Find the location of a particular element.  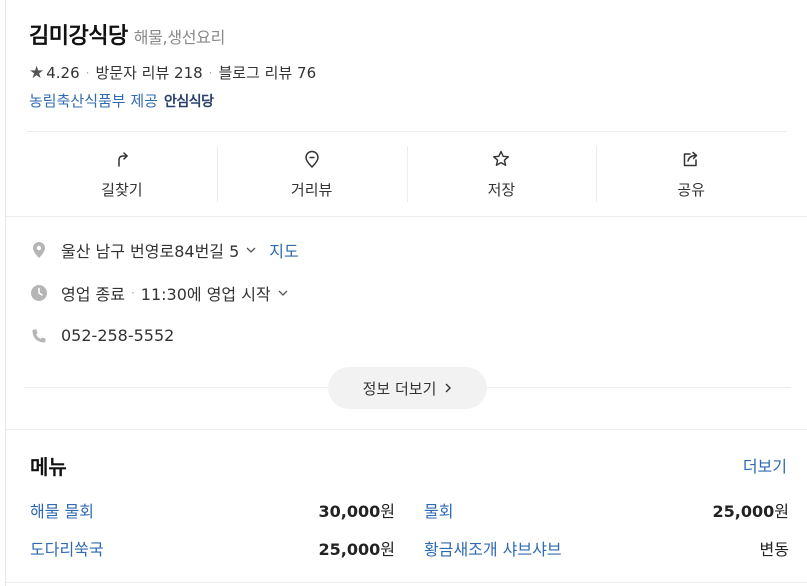

place-stats: ★ 4.26 · 방문자 리뷰 218 · 블로그 리뷰 76 is located at coordinates (172, 72).